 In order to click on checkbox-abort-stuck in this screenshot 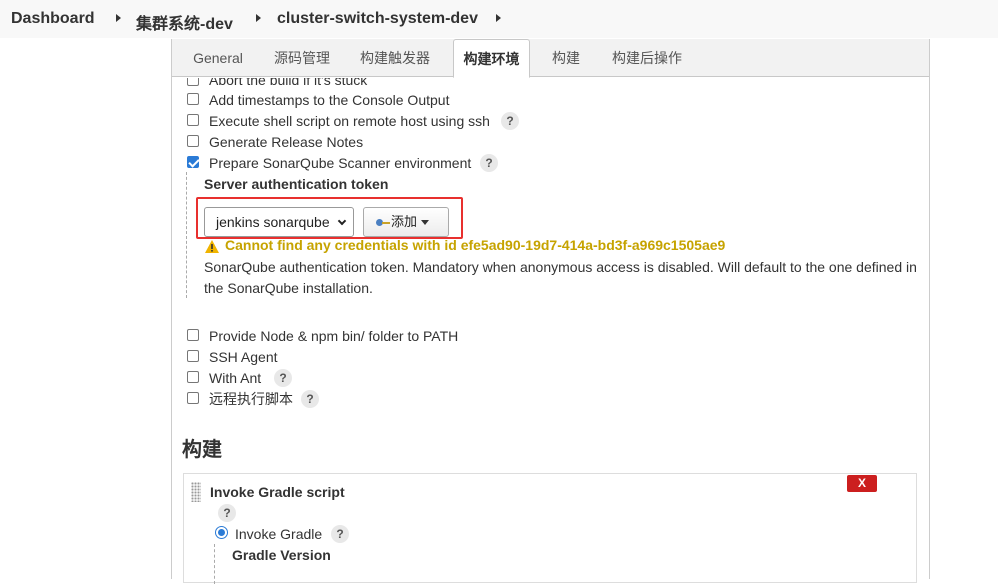, I will do `click(193, 82)`.